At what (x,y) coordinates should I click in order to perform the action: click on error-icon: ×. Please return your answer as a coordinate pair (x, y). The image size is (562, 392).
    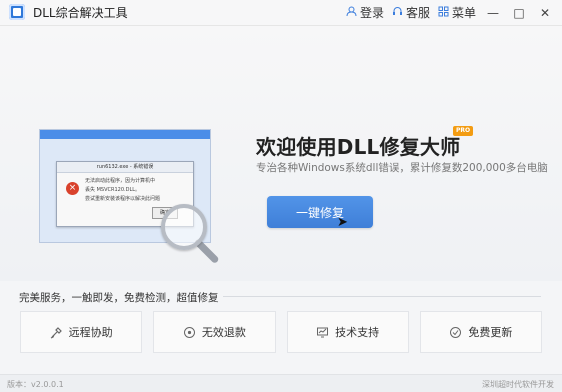
    Looking at the image, I should click on (72, 188).